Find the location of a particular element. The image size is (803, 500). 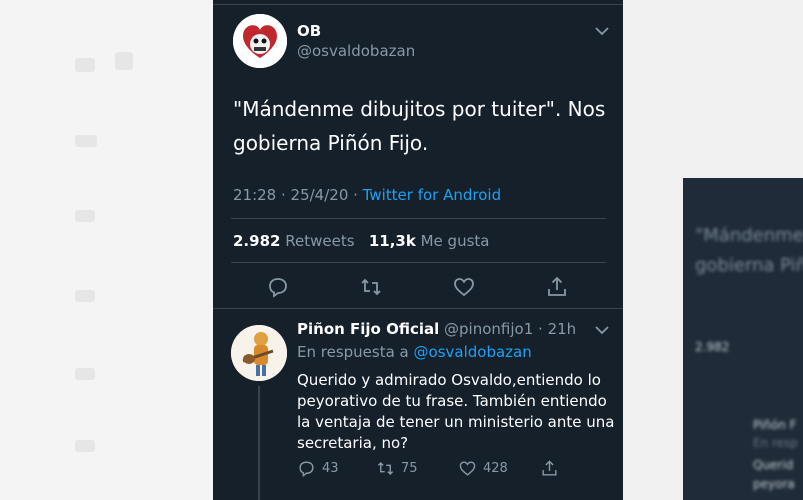

author-avatar is located at coordinates (260, 41).